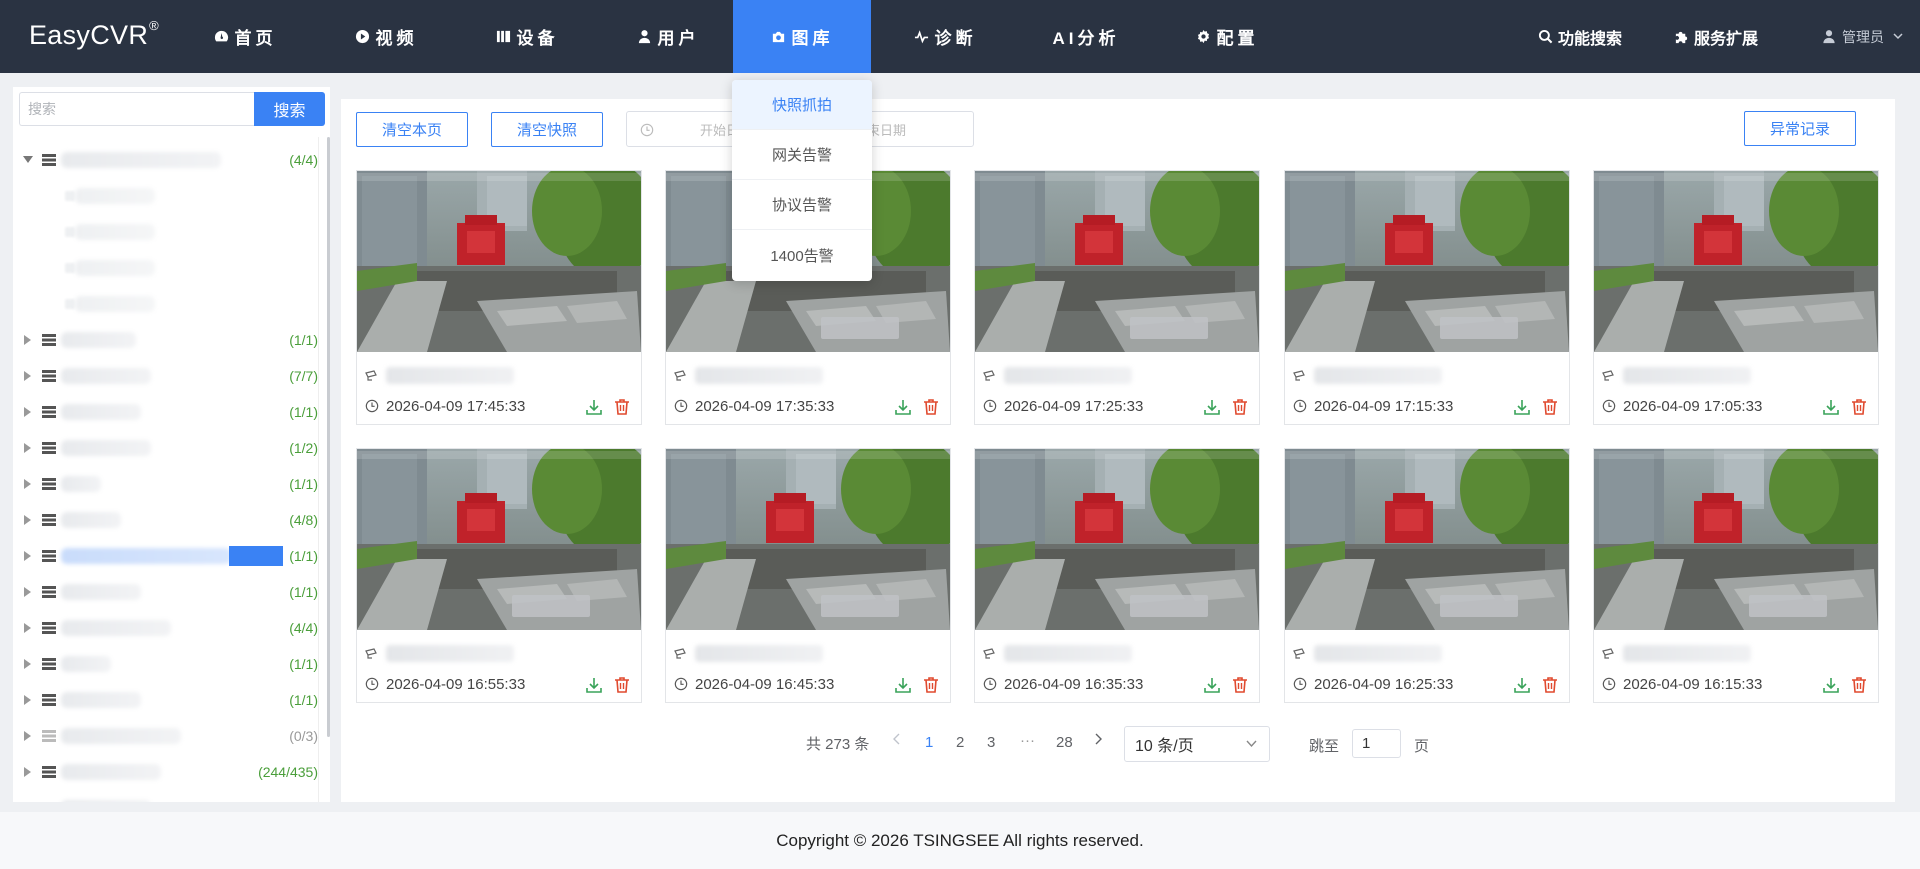 The width and height of the screenshot is (1920, 869). Describe the element at coordinates (1580, 36) in the screenshot. I see `feature-search-link: 功能搜索` at that location.